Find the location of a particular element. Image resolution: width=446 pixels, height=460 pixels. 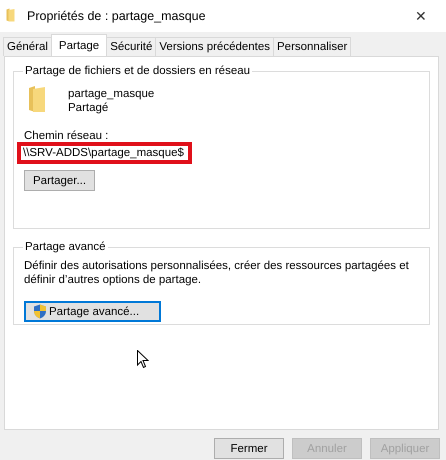

share-status: Partagé is located at coordinates (89, 108).